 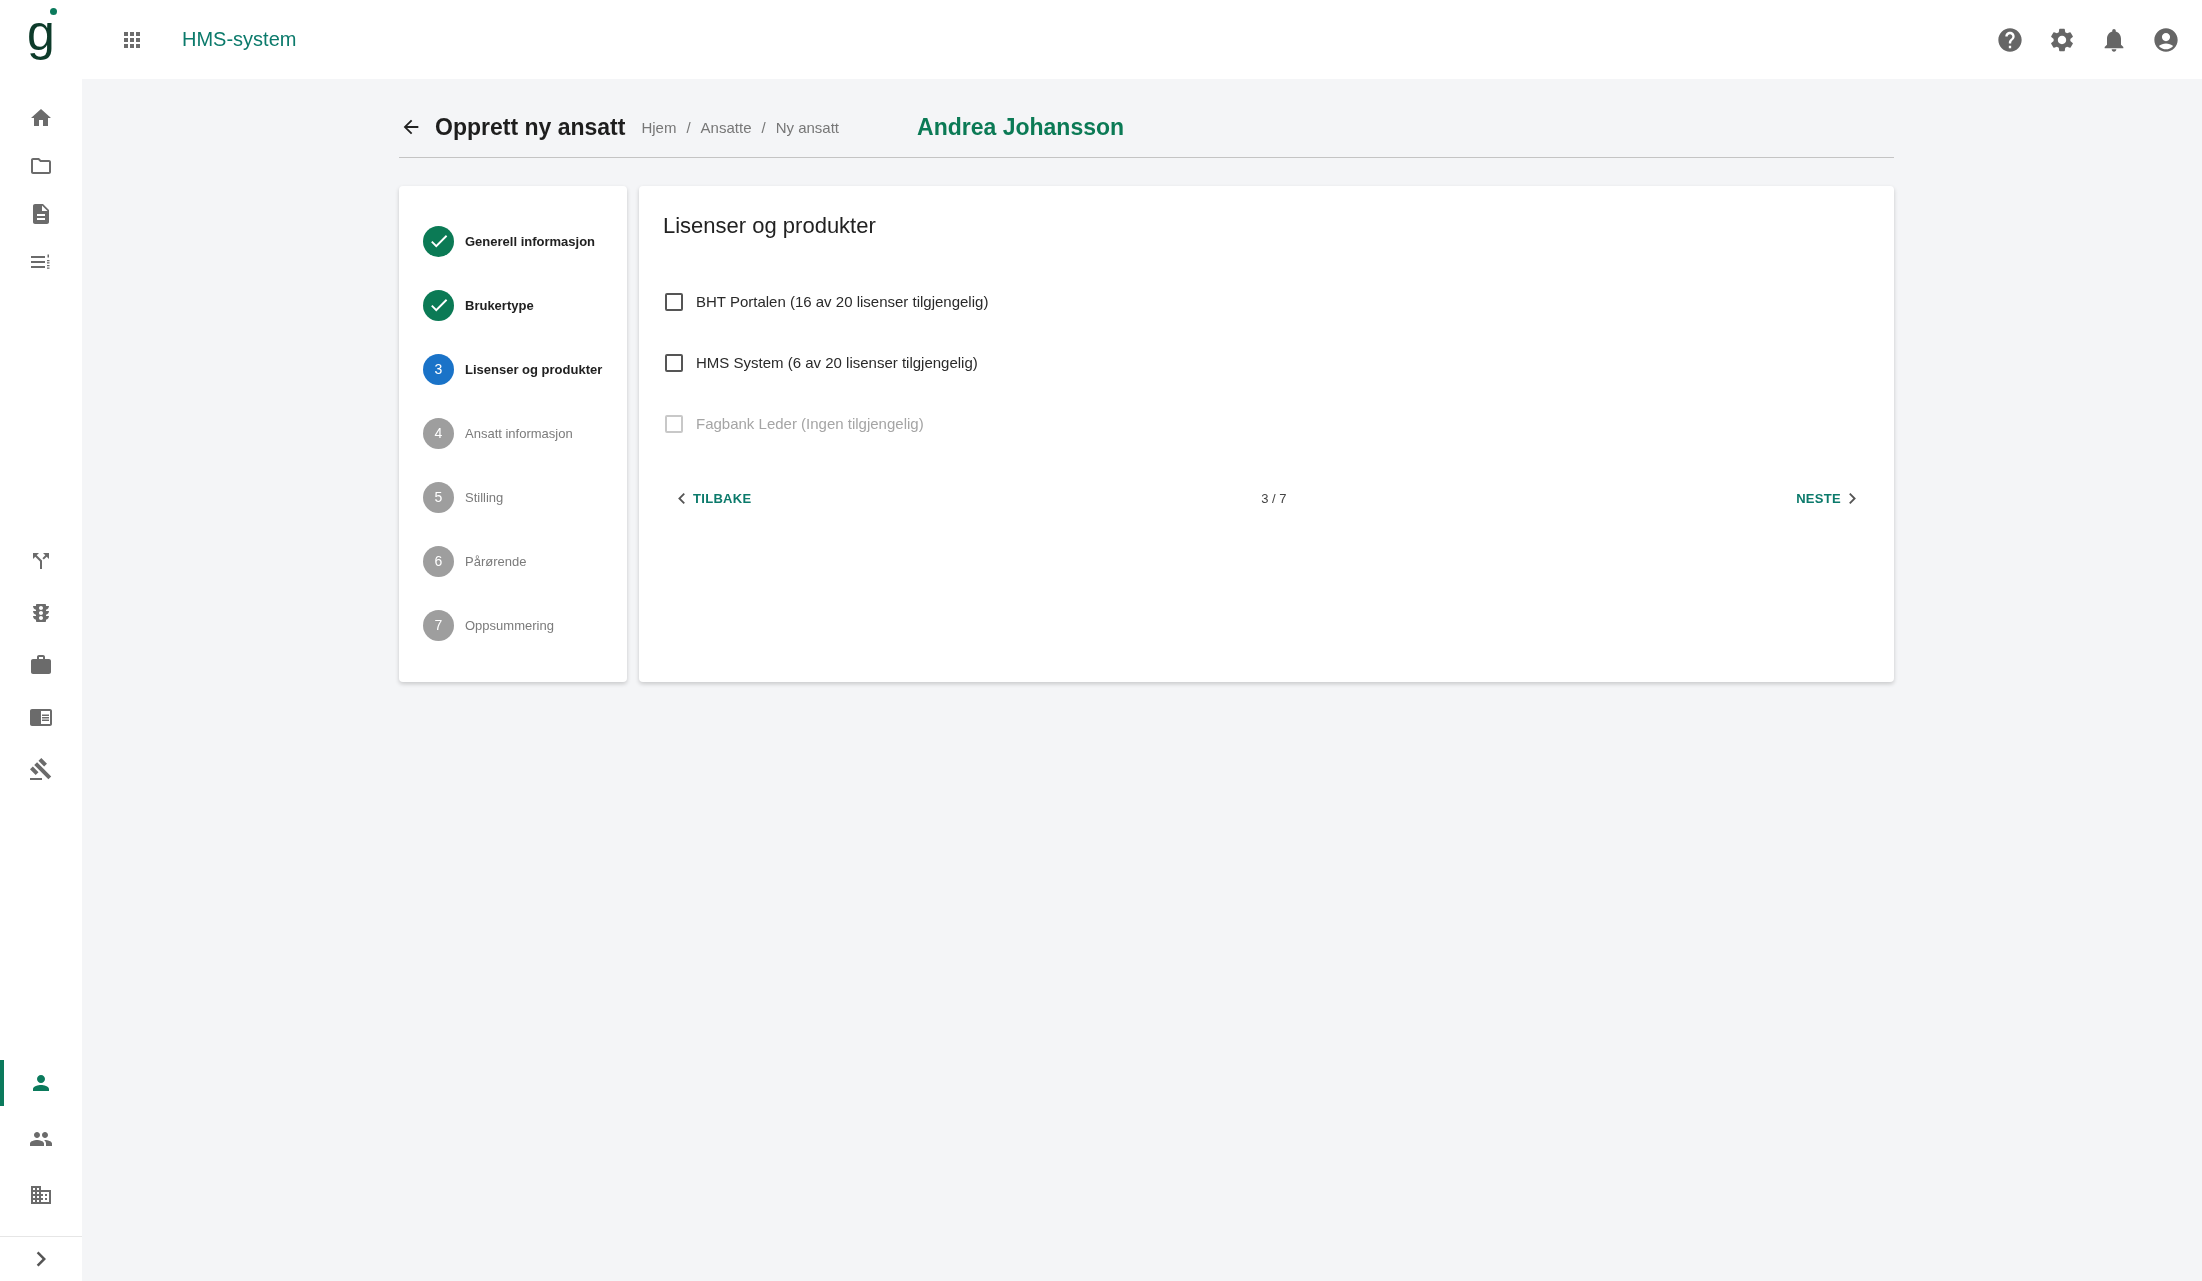 What do you see at coordinates (239, 39) in the screenshot?
I see `app-title: HMS-system` at bounding box center [239, 39].